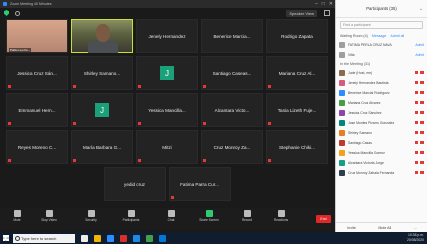 This screenshot has height=244, width=427. What do you see at coordinates (6, 13) in the screenshot?
I see `encryption-shield-icon` at bounding box center [6, 13].